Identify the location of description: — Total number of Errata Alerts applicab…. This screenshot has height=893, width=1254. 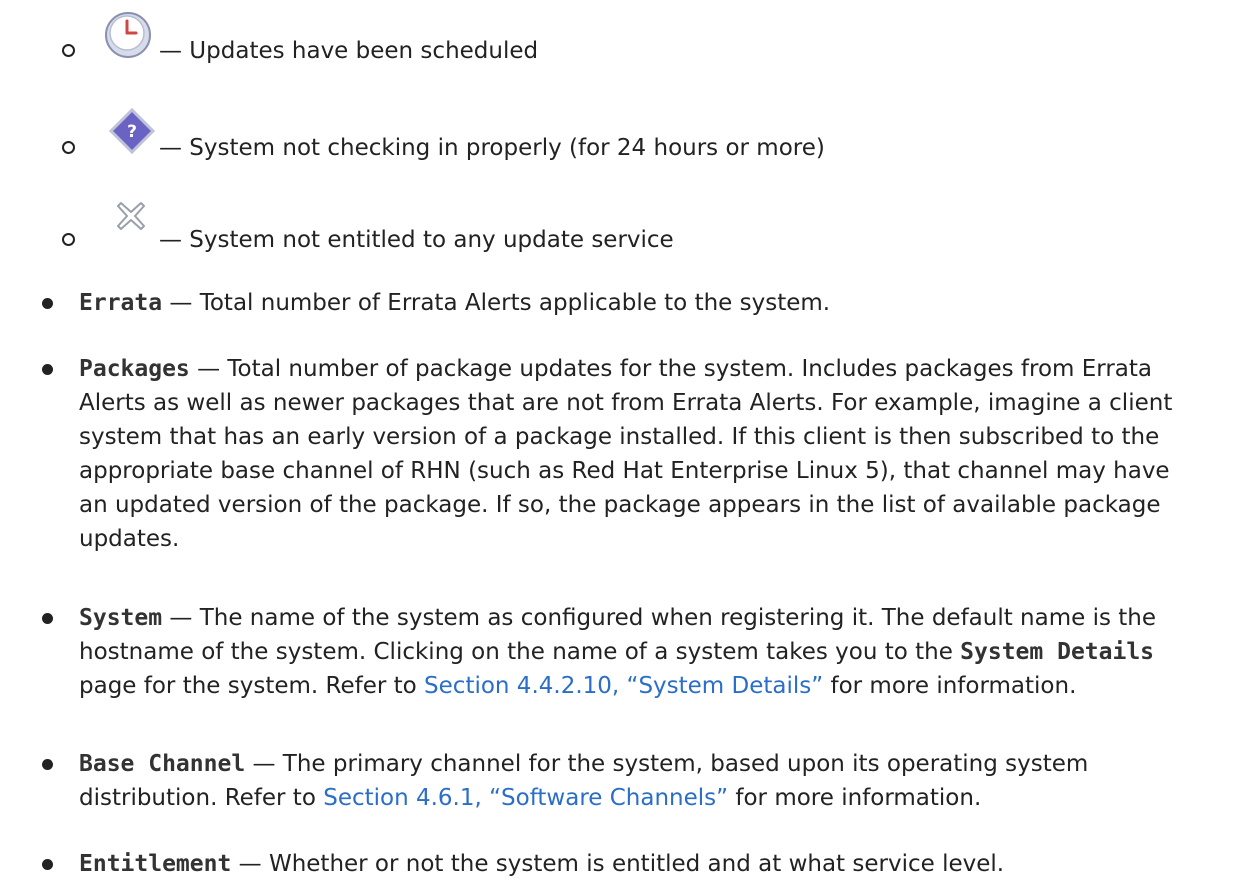
(500, 303).